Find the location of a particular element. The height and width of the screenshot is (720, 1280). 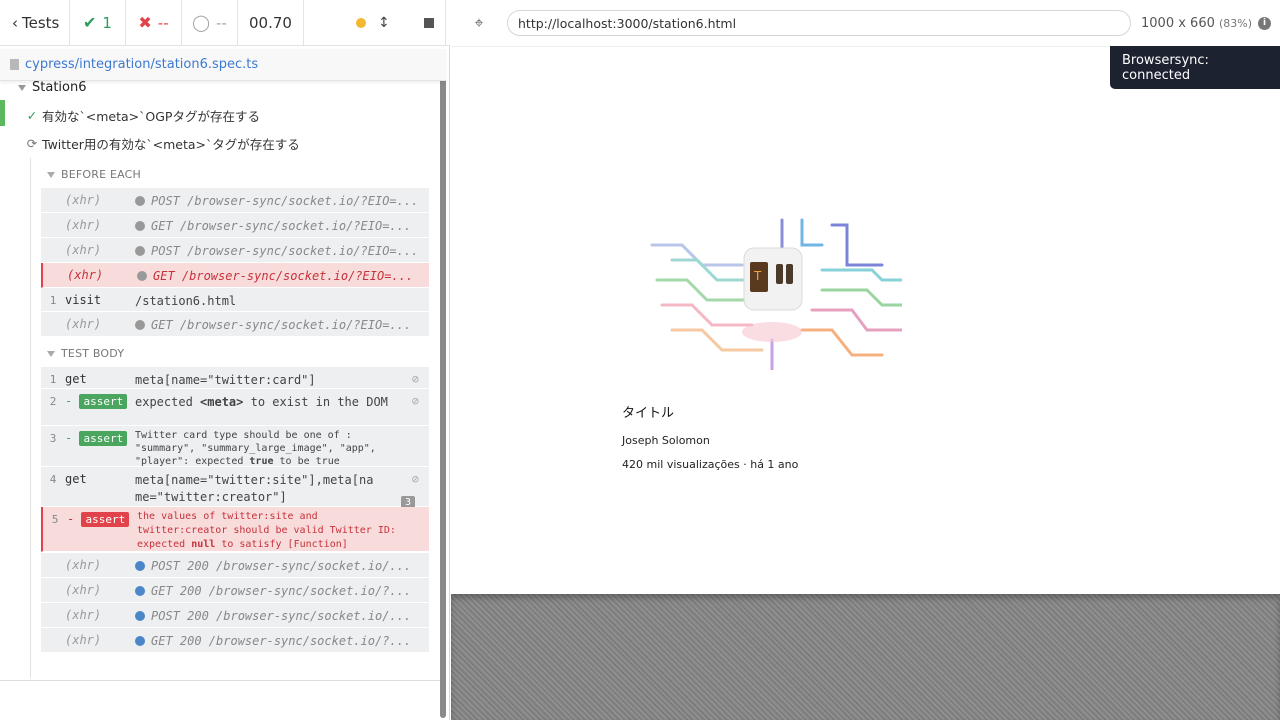

chevron-left-icon: ‹ is located at coordinates (15, 22).